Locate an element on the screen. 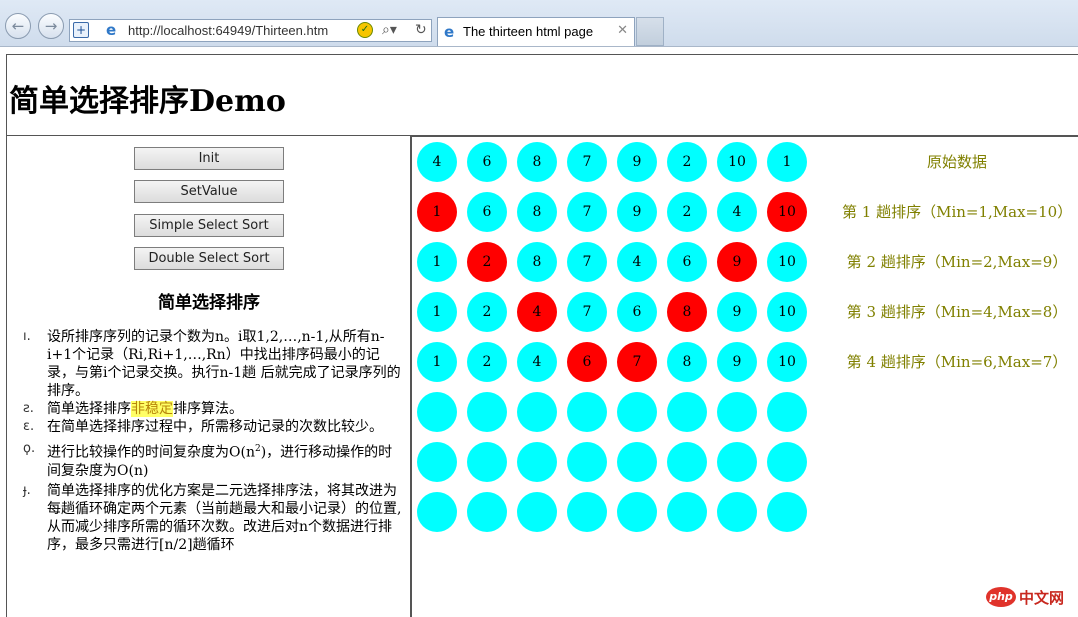 This screenshot has height=617, width=1078. page-header: 简单选择排序Demo is located at coordinates (542, 95).